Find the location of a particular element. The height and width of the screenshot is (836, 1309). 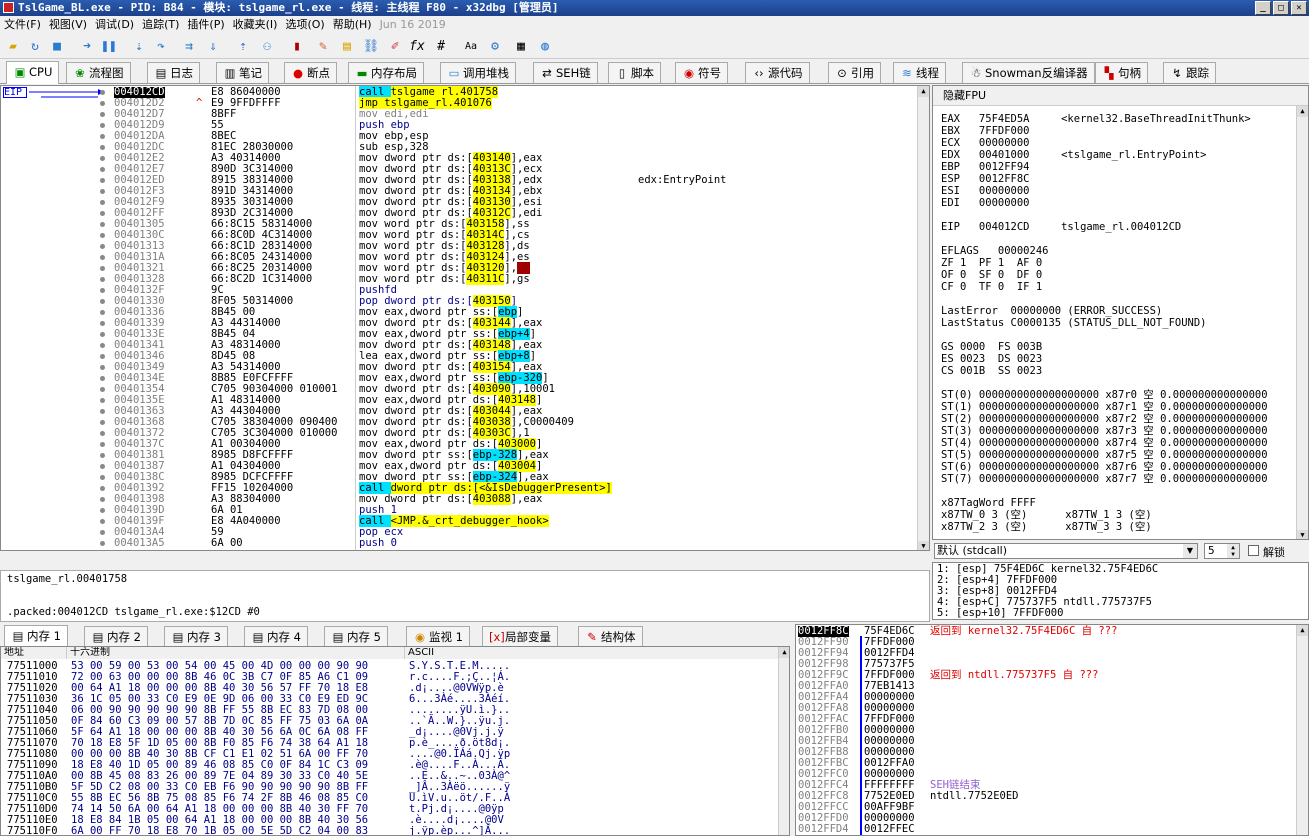

tab-trace: ↯ 跟踪 is located at coordinates (1189, 72).